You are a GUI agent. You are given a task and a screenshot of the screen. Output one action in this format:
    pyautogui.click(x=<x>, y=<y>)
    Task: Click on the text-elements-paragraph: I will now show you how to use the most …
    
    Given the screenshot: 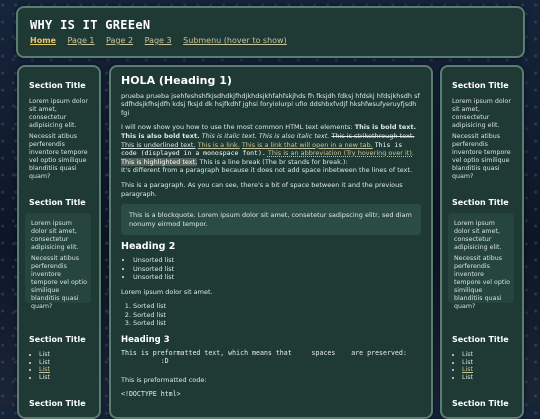 What is the action you would take?
    pyautogui.click(x=271, y=149)
    